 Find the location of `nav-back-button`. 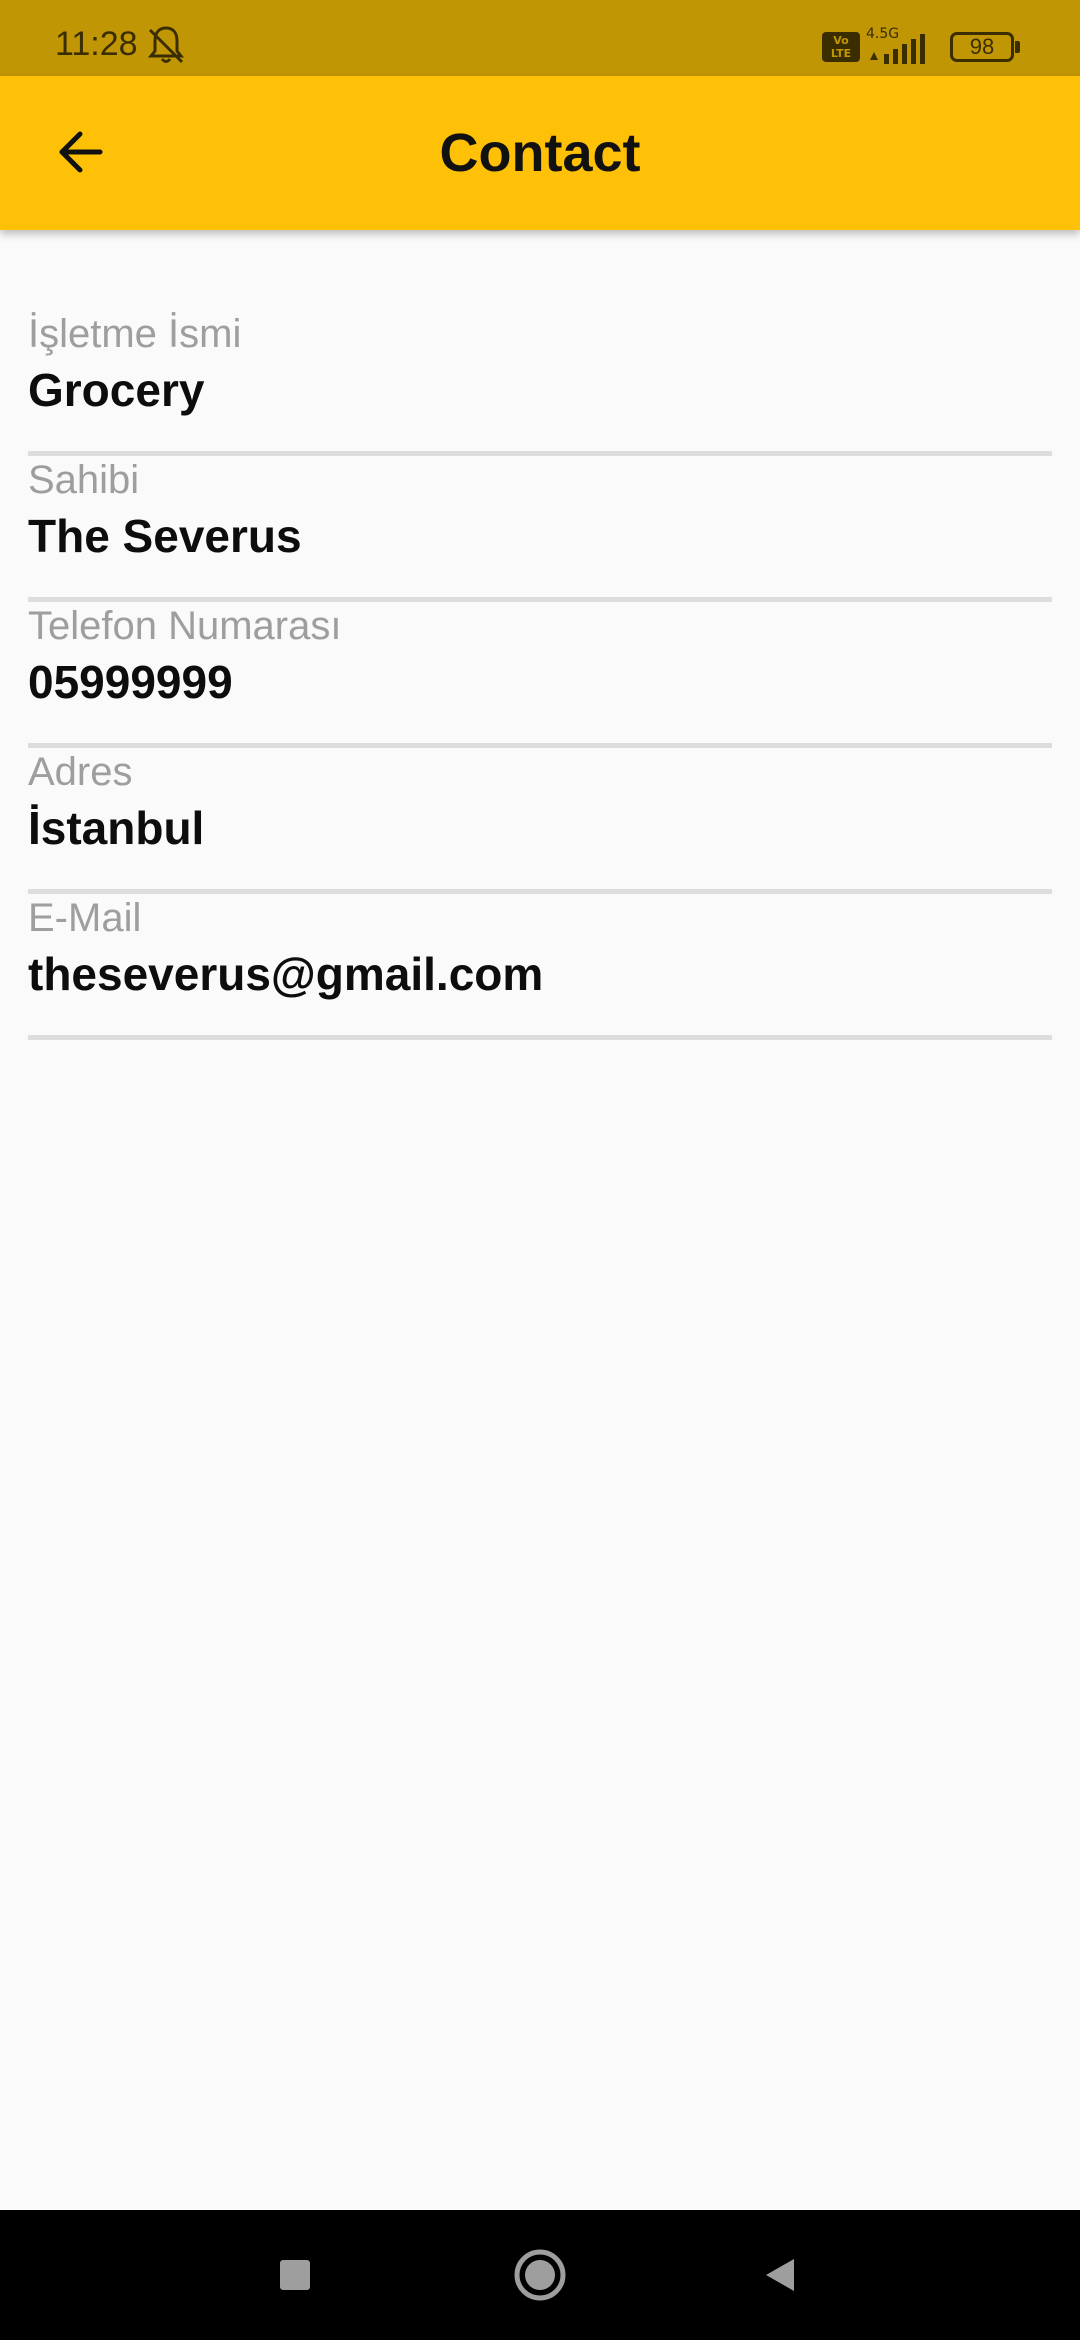

nav-back-button is located at coordinates (780, 2275).